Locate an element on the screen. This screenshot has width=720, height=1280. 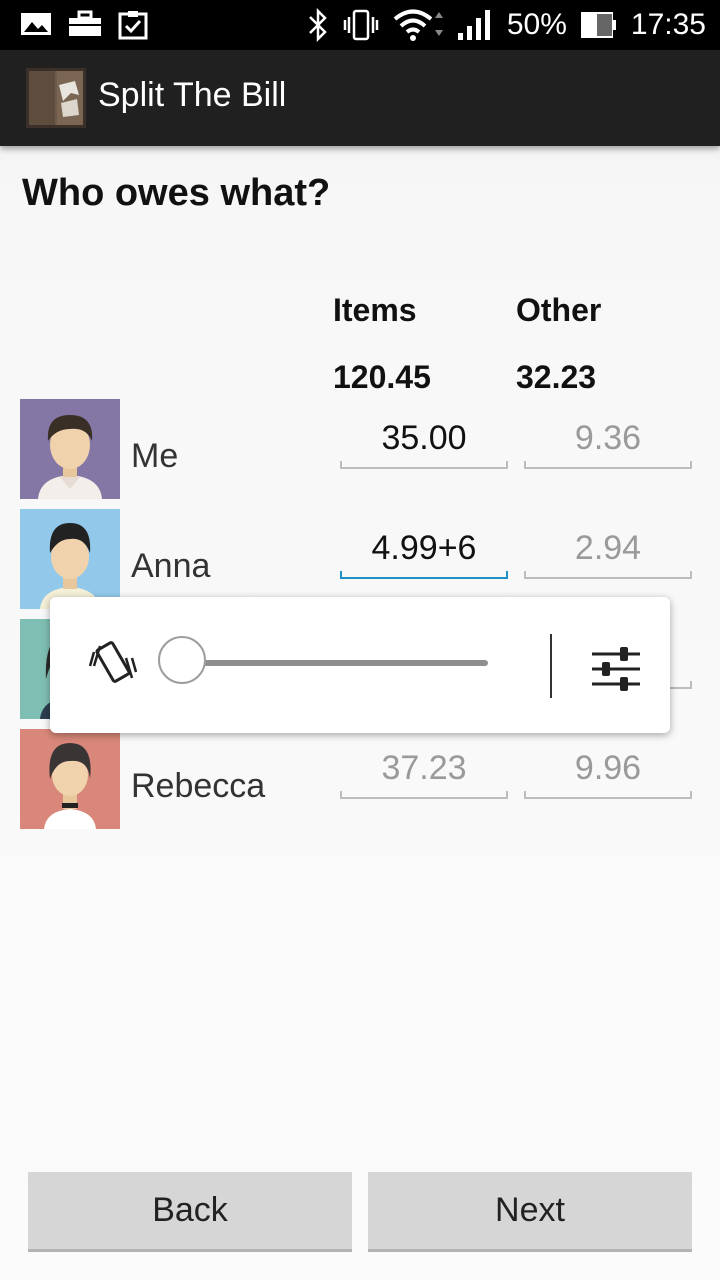
briefcase-icon is located at coordinates (85, 23).